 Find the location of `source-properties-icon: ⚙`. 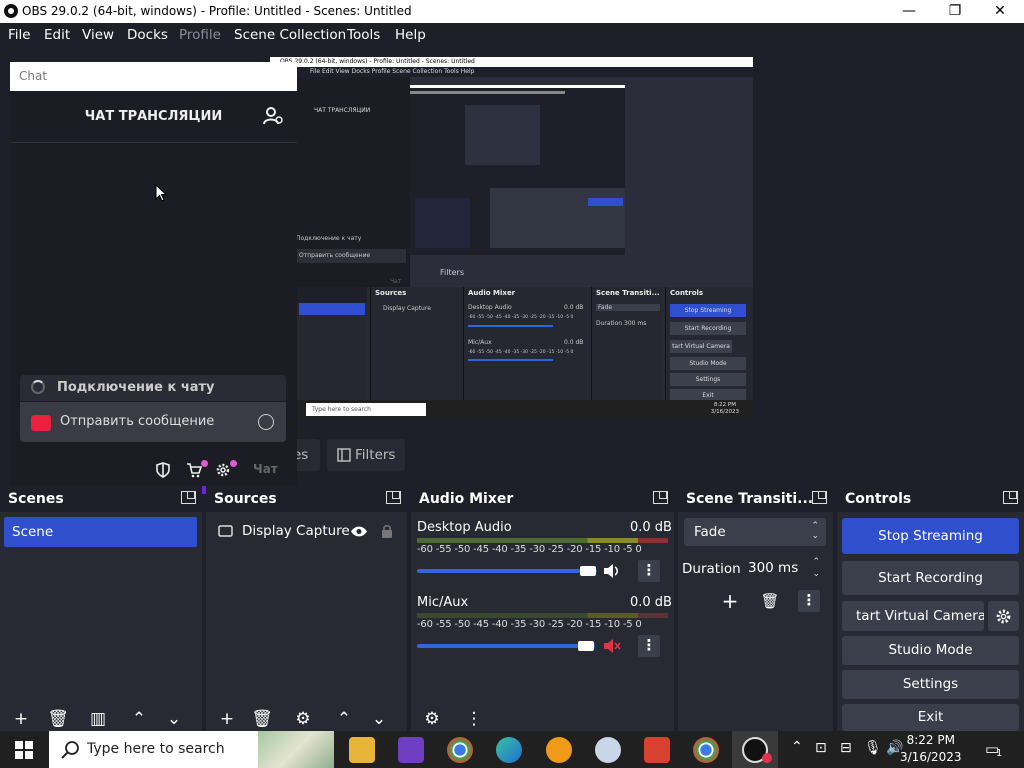

source-properties-icon: ⚙ is located at coordinates (303, 719).